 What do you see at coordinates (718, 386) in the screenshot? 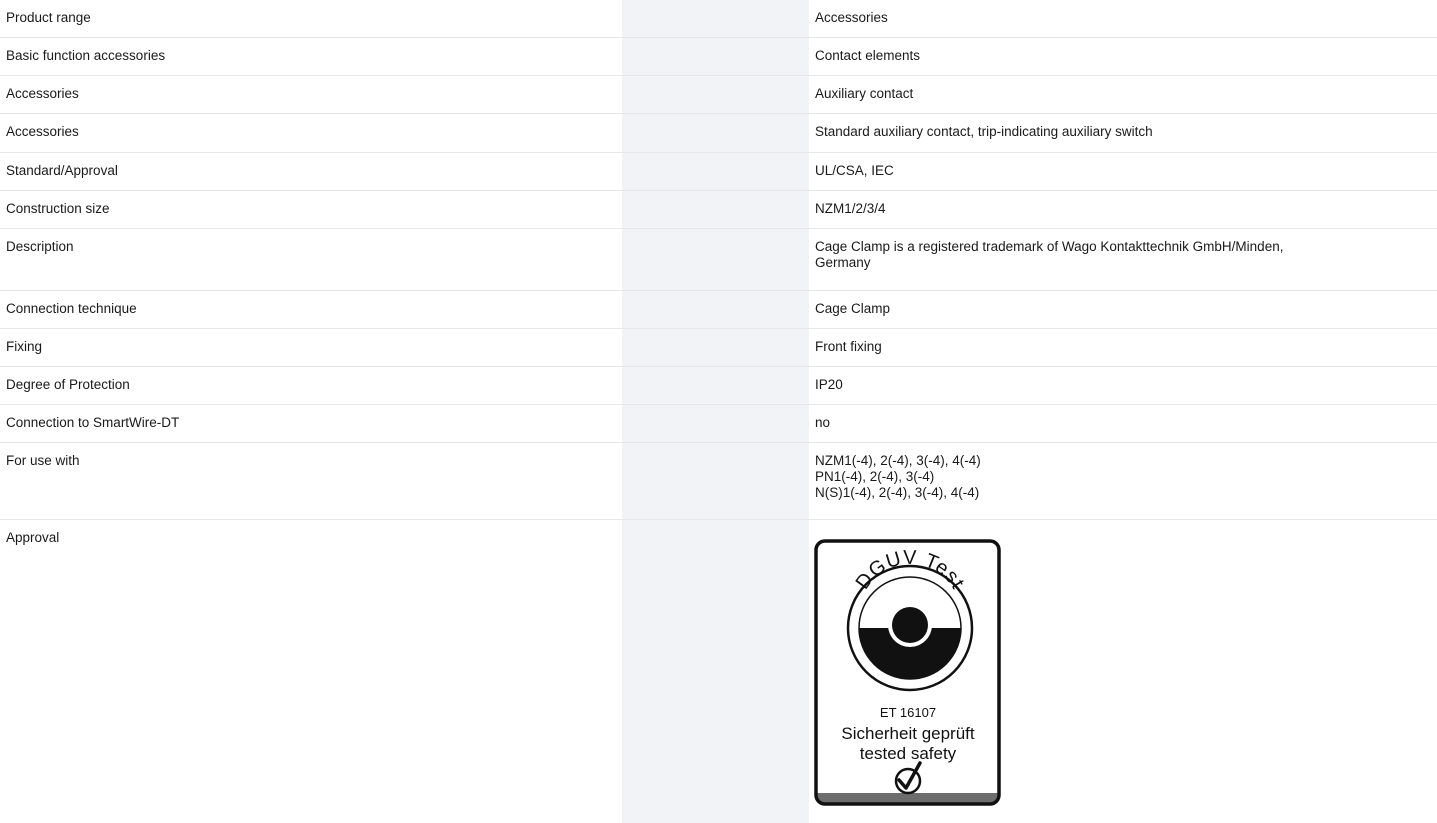
I see `spec-row-degree-of-protection: Degree of Protection IP20` at bounding box center [718, 386].